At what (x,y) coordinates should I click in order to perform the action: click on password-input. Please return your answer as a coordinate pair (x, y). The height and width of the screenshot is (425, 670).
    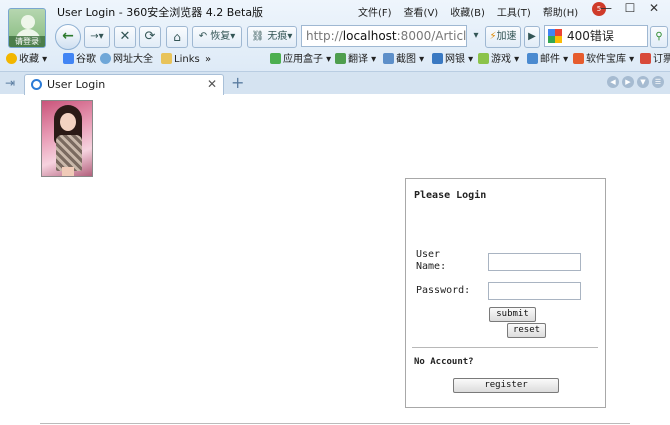
    Looking at the image, I should click on (534, 291).